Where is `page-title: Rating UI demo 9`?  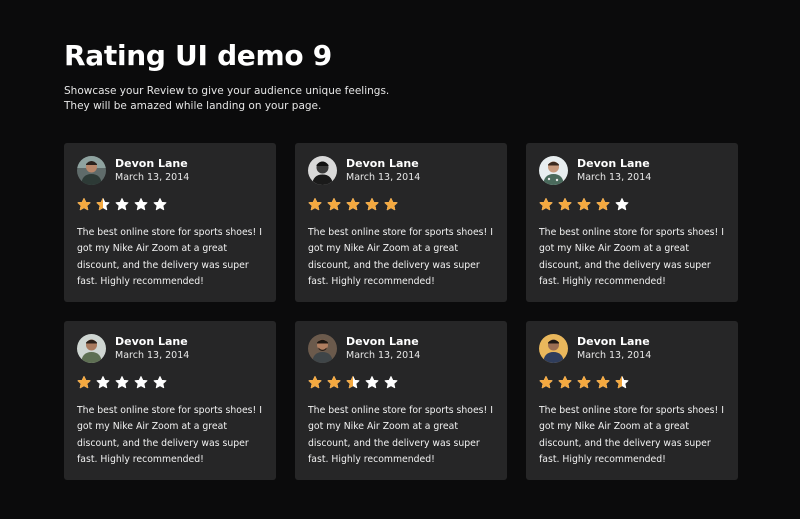
page-title: Rating UI demo 9 is located at coordinates (198, 55).